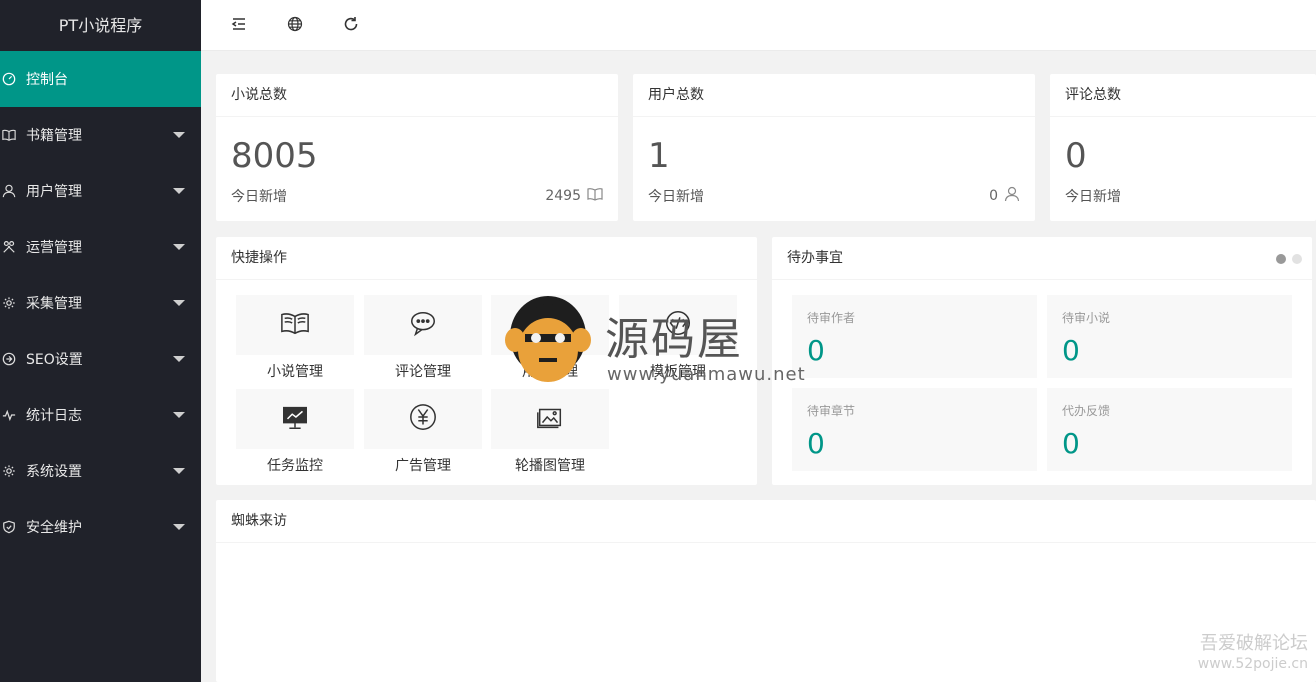  I want to click on sidebar-item-collect: 采集管理, so click(100, 303).